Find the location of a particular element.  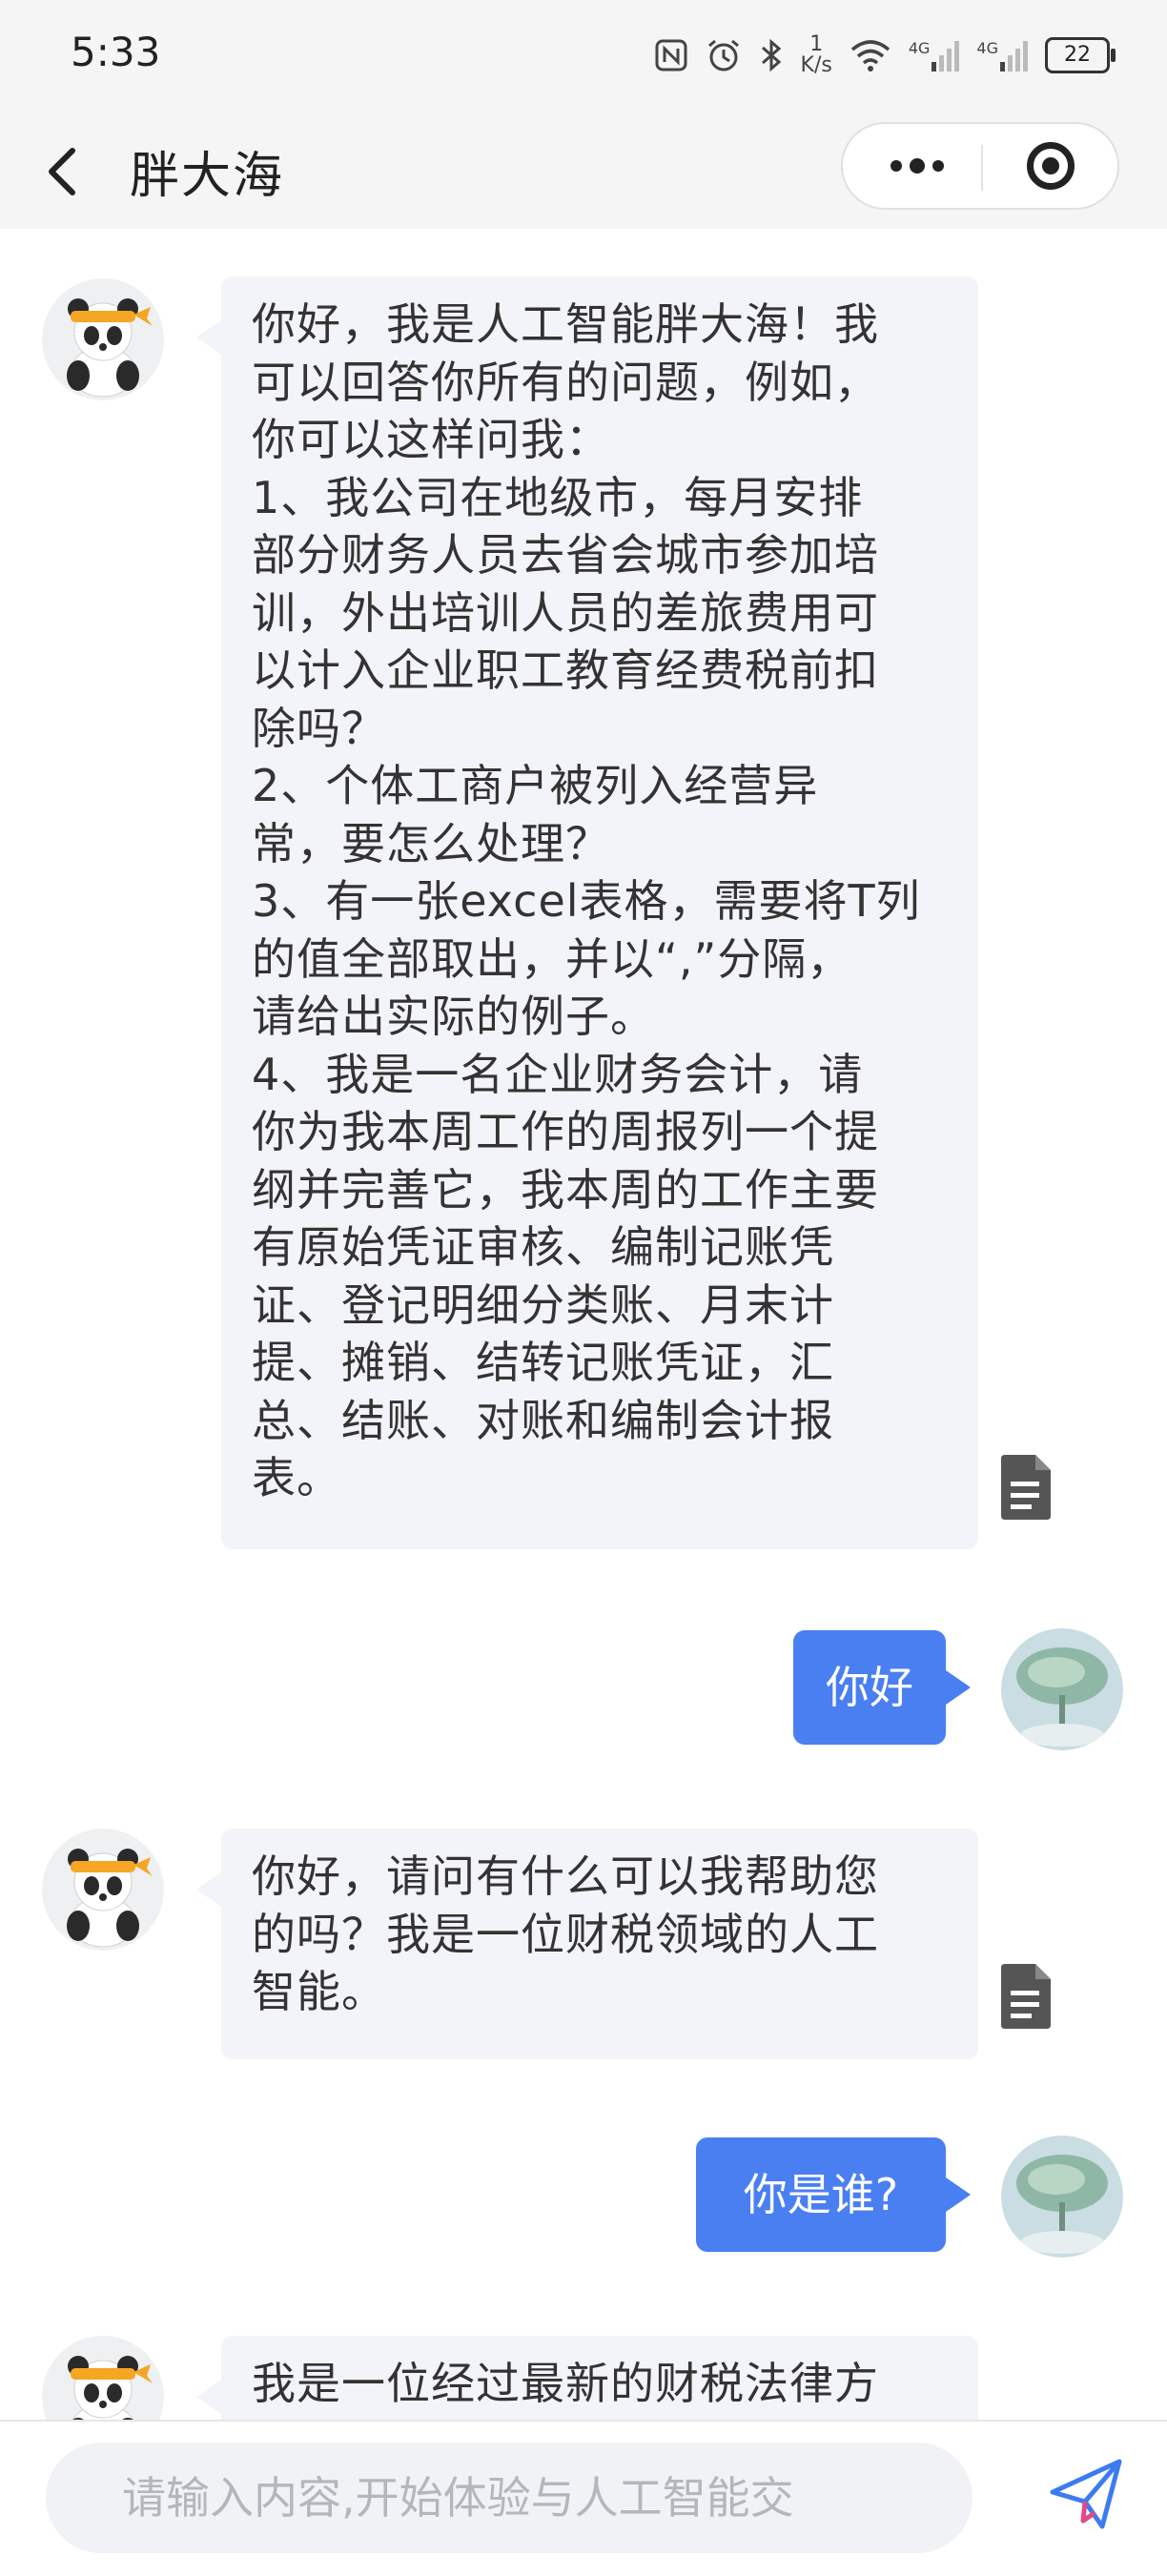

back-icon is located at coordinates (66, 171).